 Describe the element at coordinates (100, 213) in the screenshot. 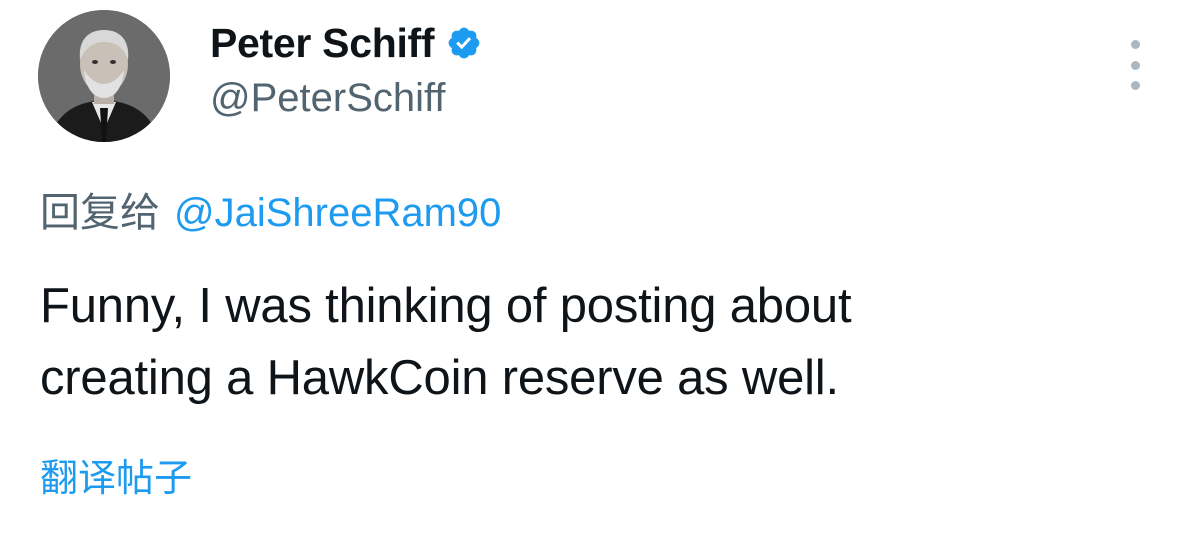

I see `reply-prefix: 回复给` at that location.